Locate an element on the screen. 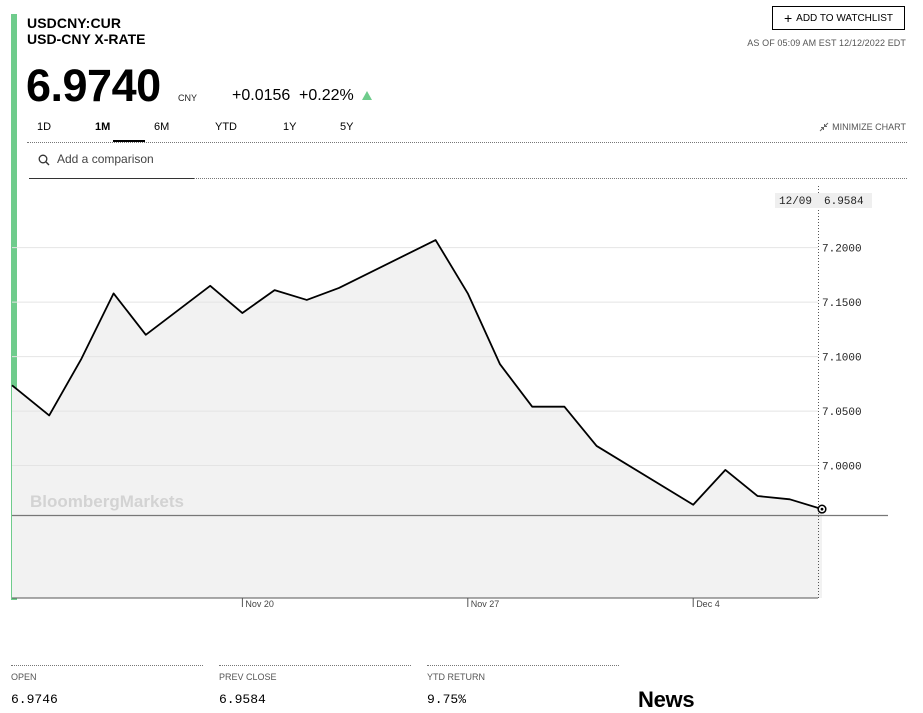 The width and height of the screenshot is (923, 713). news-heading: News is located at coordinates (666, 699).